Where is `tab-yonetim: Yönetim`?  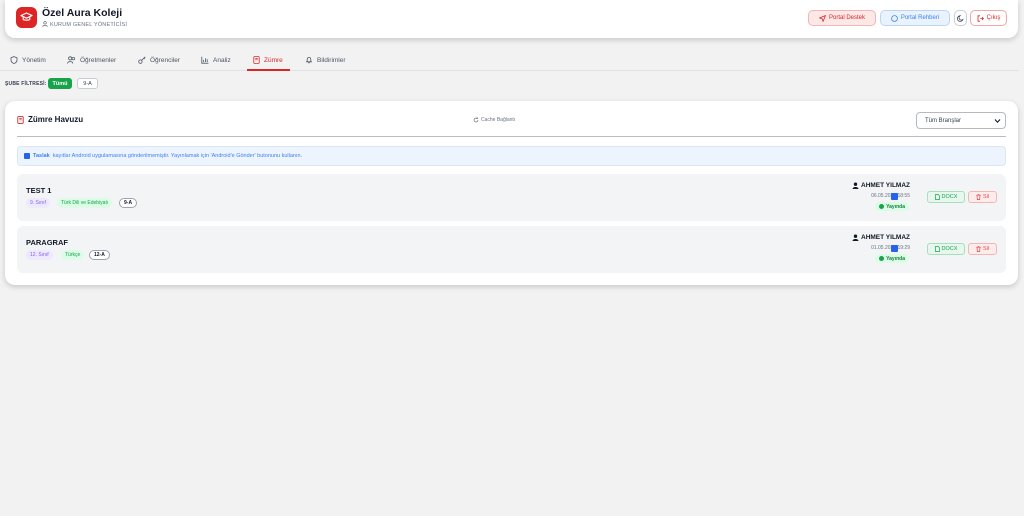 tab-yonetim: Yönetim is located at coordinates (28, 60).